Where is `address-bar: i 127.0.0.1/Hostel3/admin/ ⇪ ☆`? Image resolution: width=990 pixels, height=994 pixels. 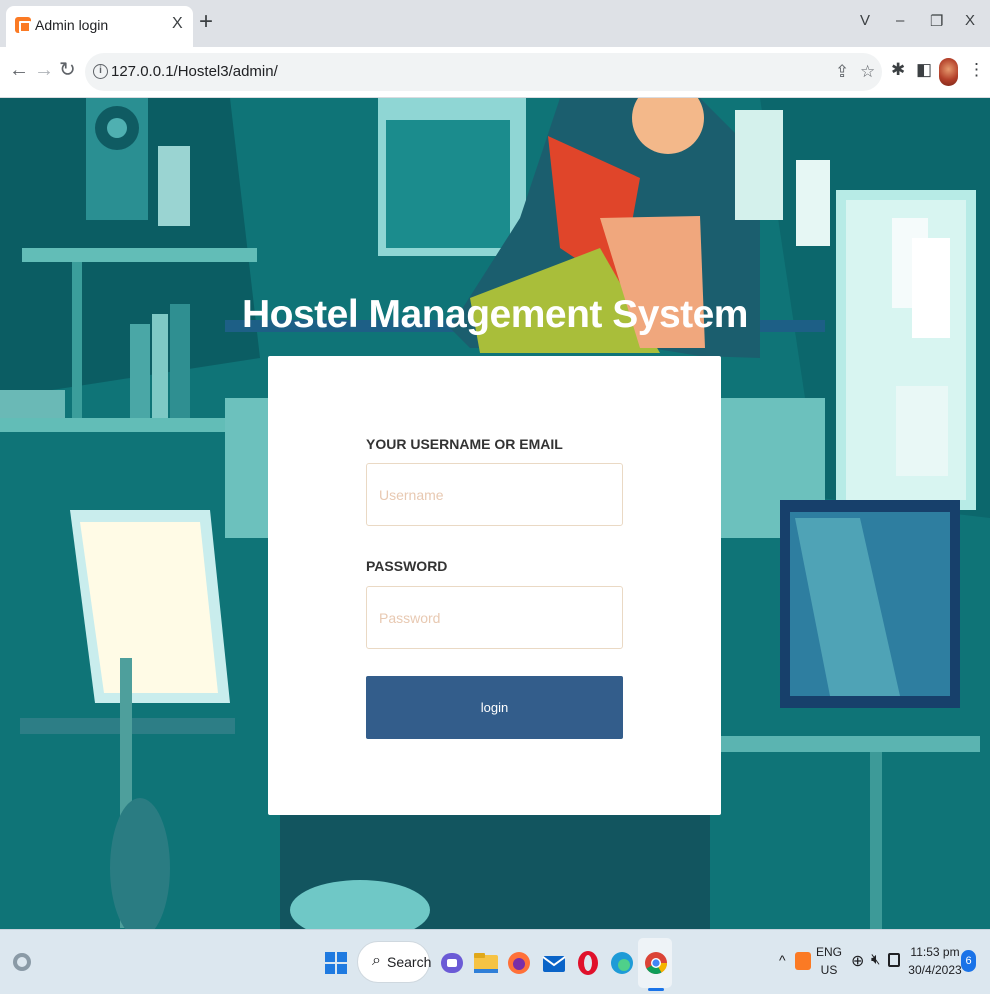 address-bar: i 127.0.0.1/Hostel3/admin/ ⇪ ☆ is located at coordinates (483, 72).